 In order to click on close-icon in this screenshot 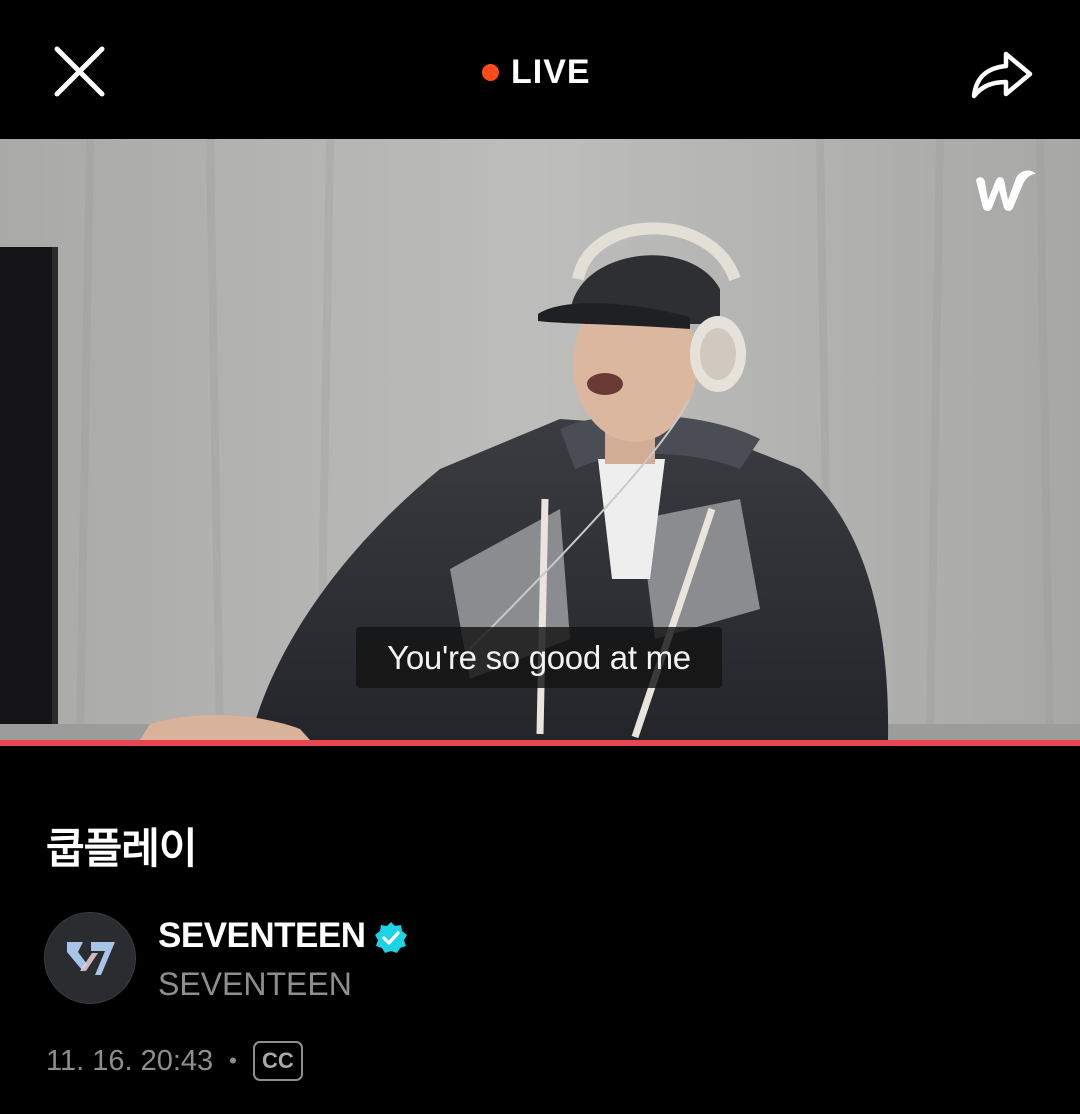, I will do `click(79, 71)`.